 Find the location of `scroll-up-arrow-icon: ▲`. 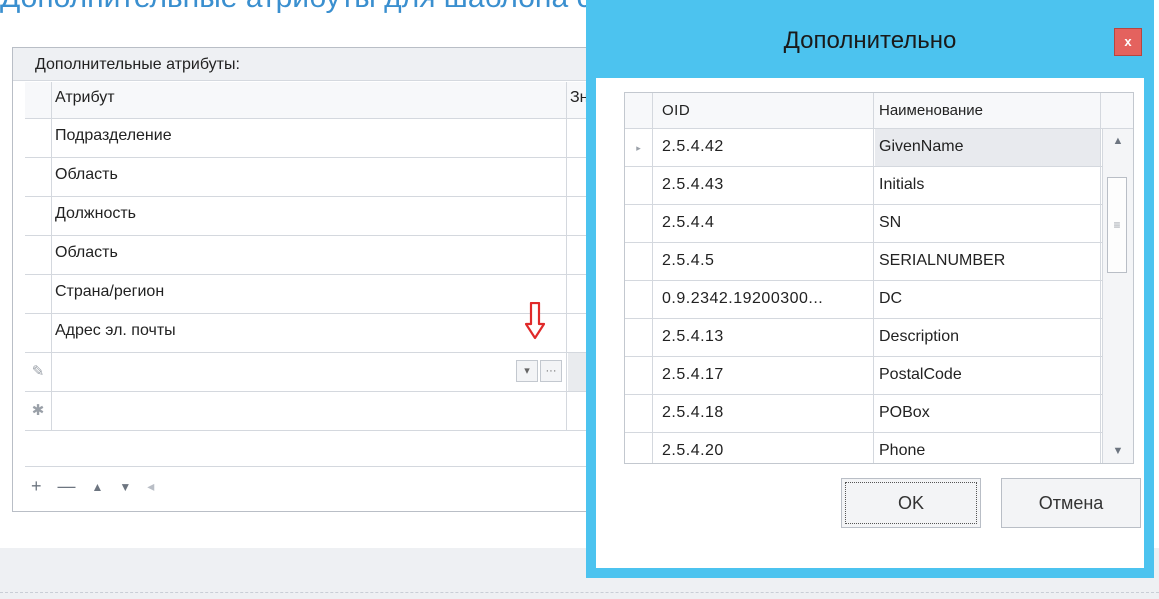

scroll-up-arrow-icon: ▲ is located at coordinates (1118, 141).